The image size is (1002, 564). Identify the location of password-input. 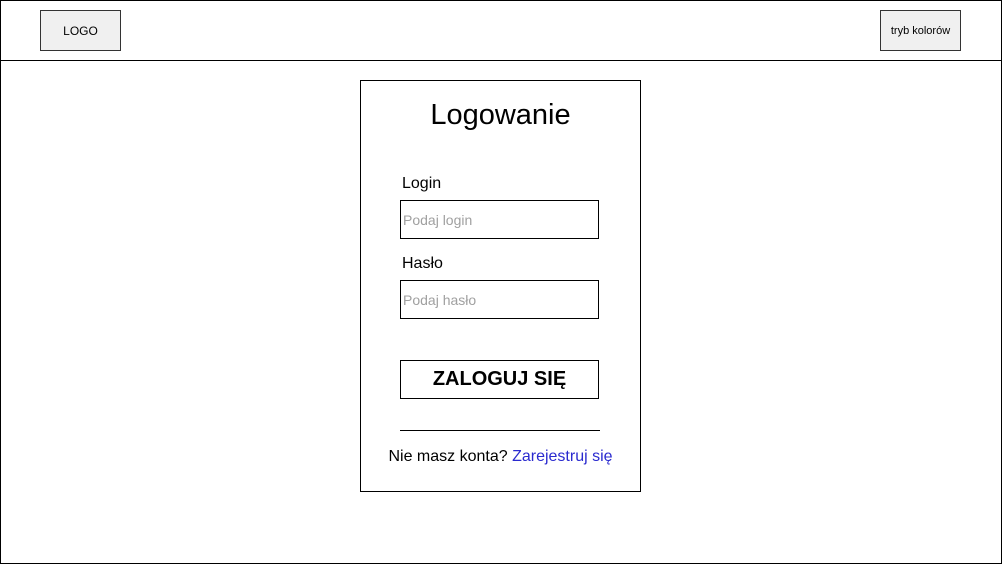
(499, 299).